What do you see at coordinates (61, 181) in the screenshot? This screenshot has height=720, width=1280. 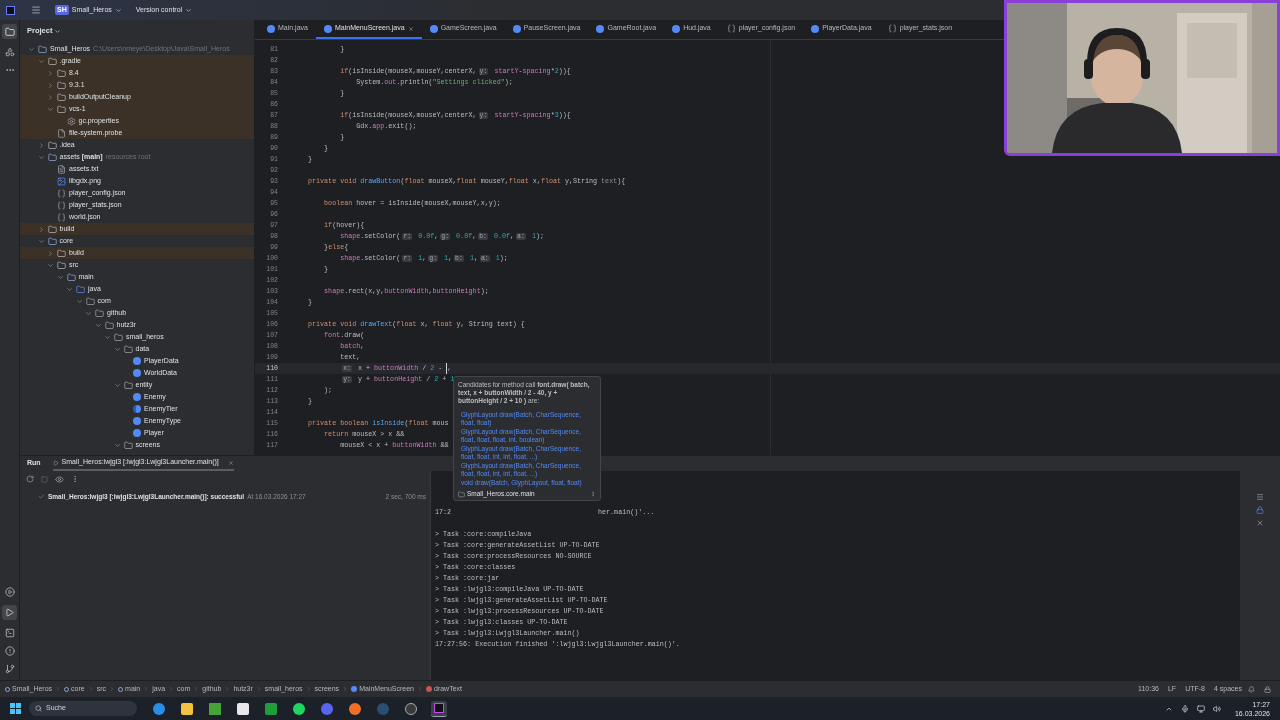 I see `image-file-icon` at bounding box center [61, 181].